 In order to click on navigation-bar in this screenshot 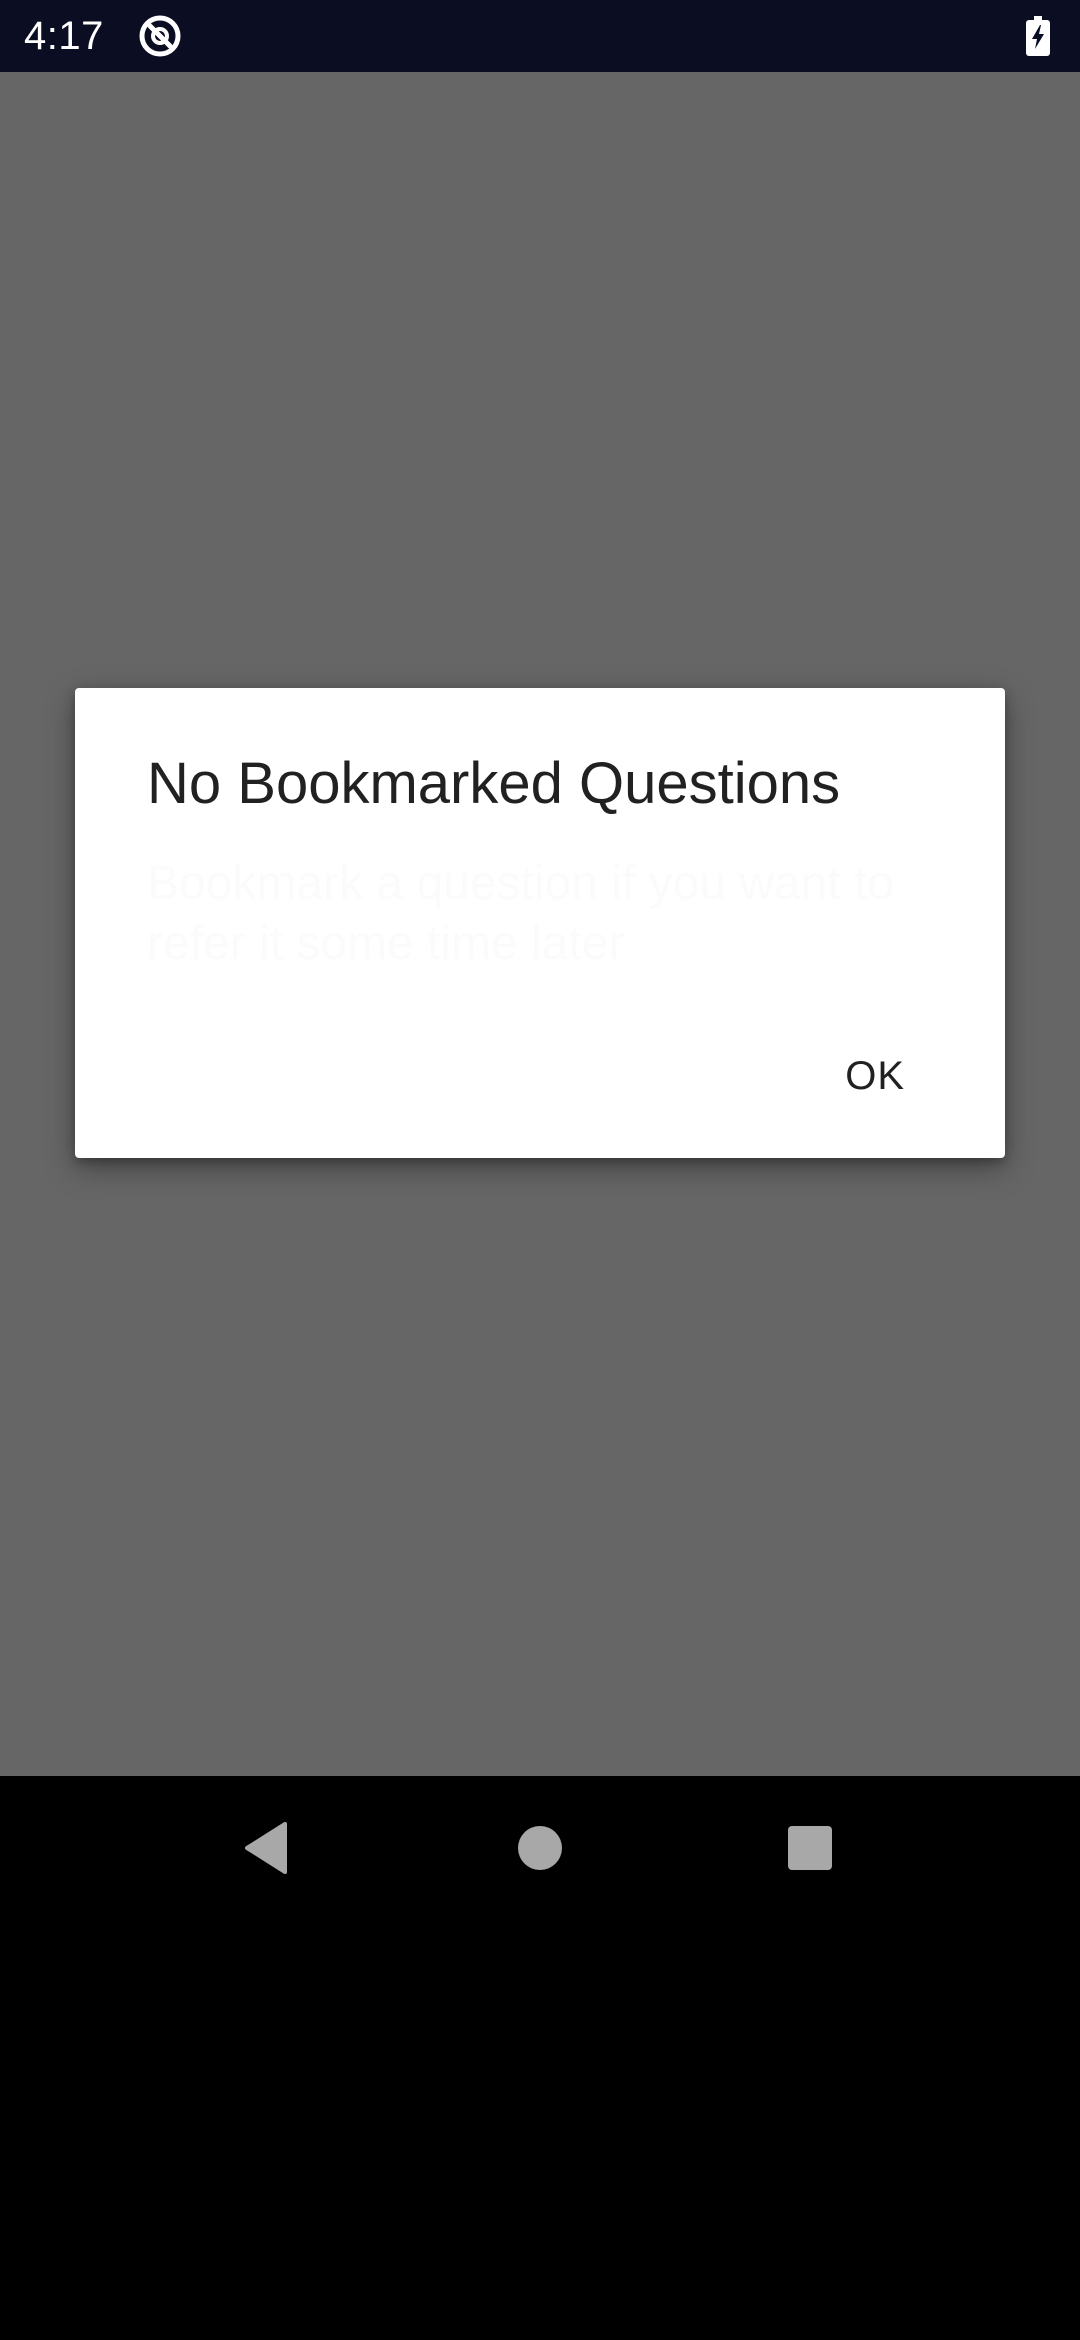, I will do `click(540, 1848)`.